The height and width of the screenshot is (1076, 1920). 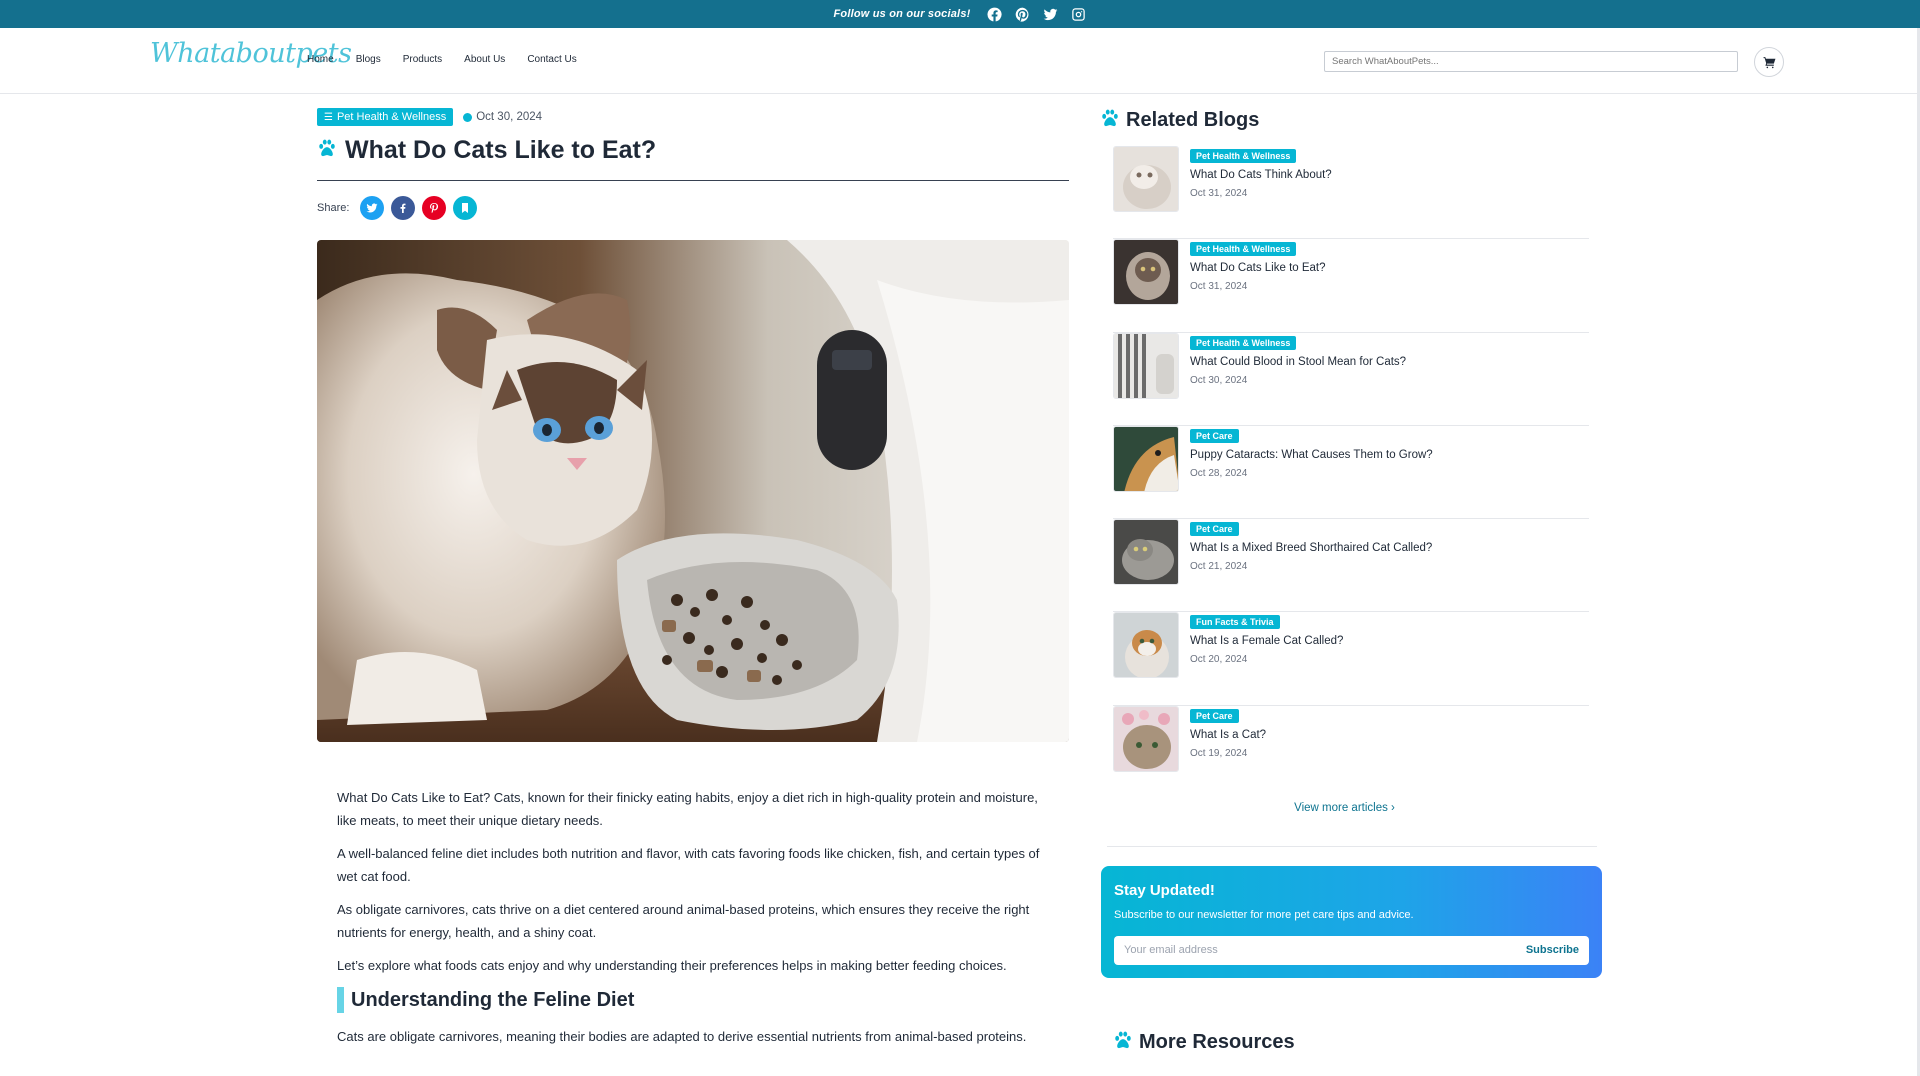 What do you see at coordinates (1266, 641) in the screenshot?
I see `related-title: What Is a Female Cat Called?` at bounding box center [1266, 641].